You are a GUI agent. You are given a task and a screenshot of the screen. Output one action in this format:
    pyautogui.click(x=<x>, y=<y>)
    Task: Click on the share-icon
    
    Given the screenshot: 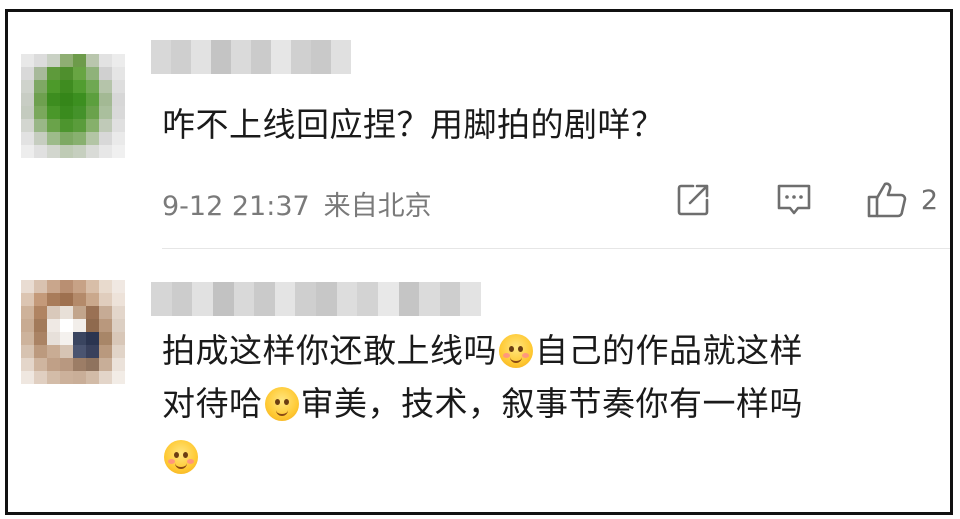 What is the action you would take?
    pyautogui.click(x=693, y=200)
    